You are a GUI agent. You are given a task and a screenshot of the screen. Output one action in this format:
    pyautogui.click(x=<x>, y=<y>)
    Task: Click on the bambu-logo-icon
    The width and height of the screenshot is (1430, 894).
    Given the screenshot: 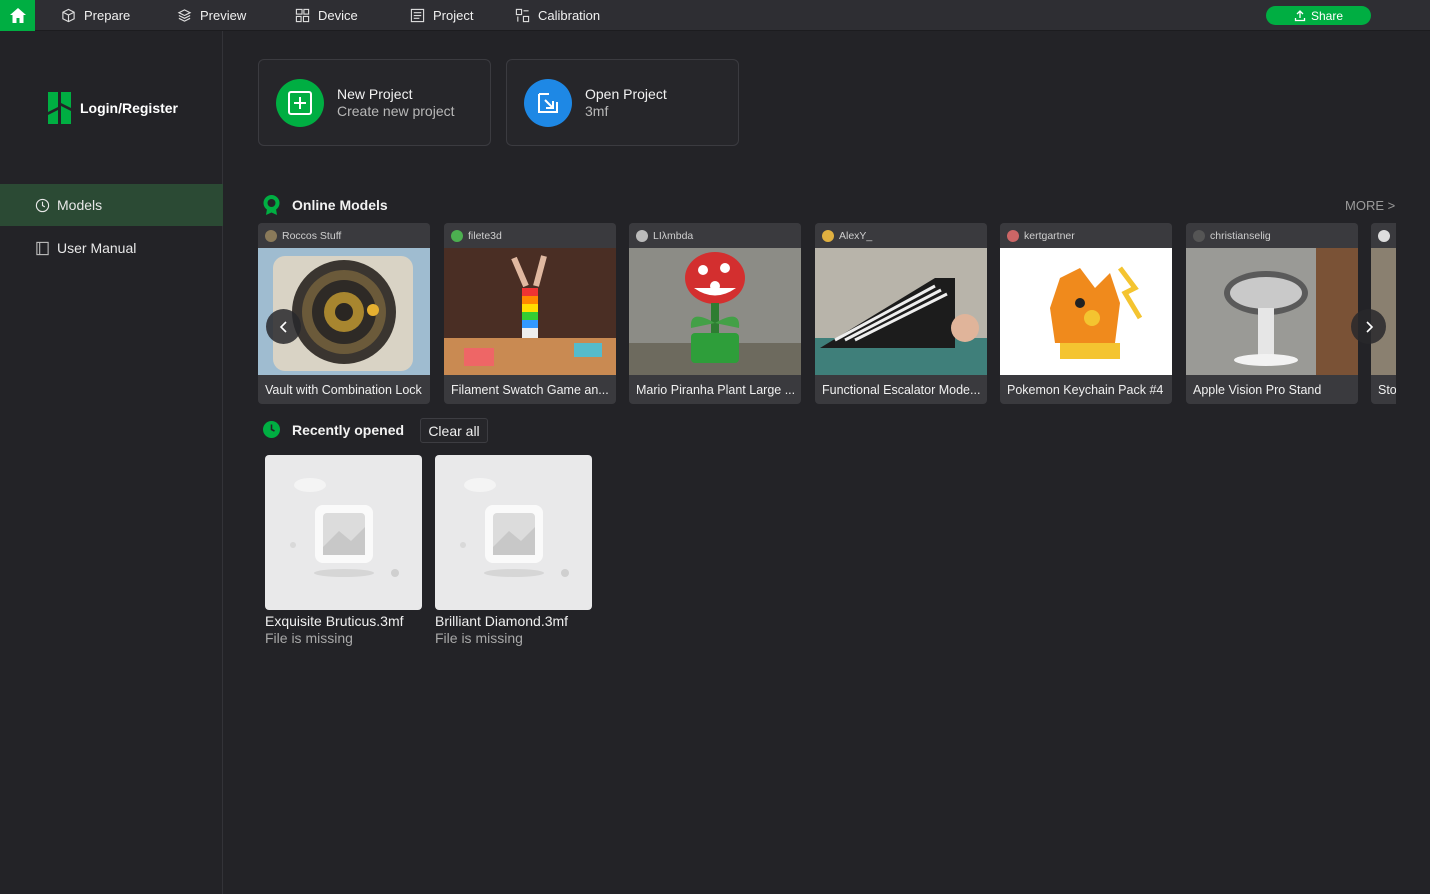 What is the action you would take?
    pyautogui.click(x=59, y=108)
    